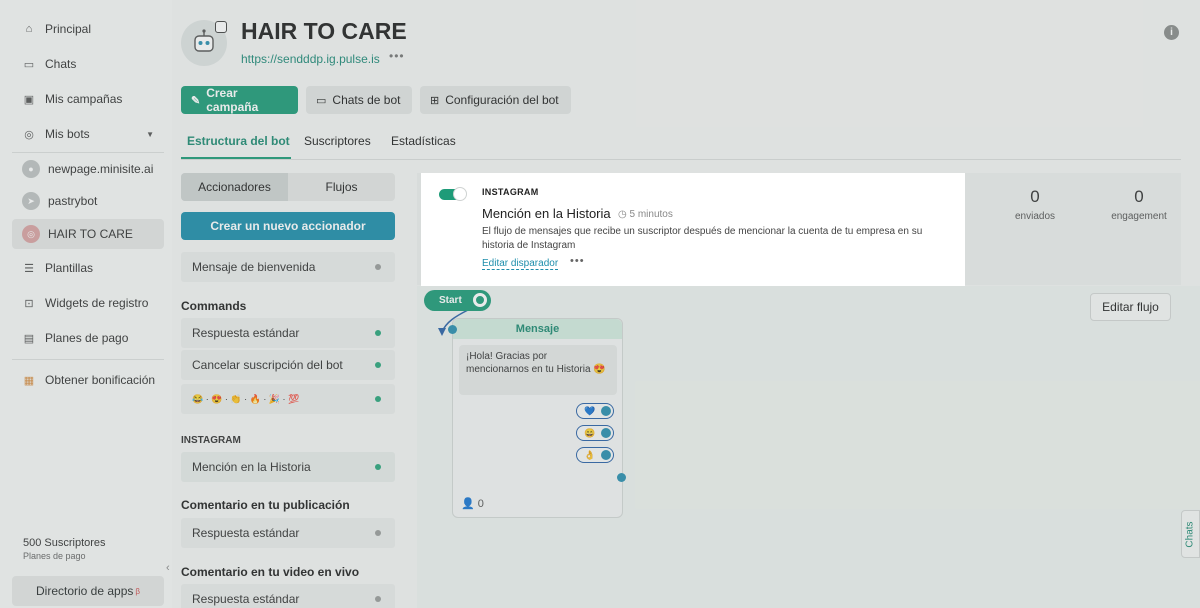  What do you see at coordinates (359, 100) in the screenshot?
I see `bot-chats-button: ▭ Chats de bot` at bounding box center [359, 100].